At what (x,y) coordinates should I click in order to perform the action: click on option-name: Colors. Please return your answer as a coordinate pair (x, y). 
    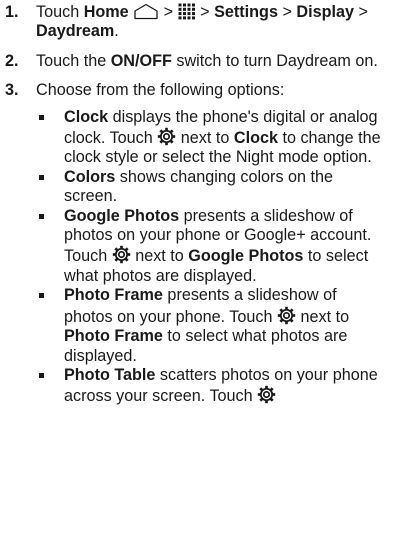
    Looking at the image, I should click on (90, 176).